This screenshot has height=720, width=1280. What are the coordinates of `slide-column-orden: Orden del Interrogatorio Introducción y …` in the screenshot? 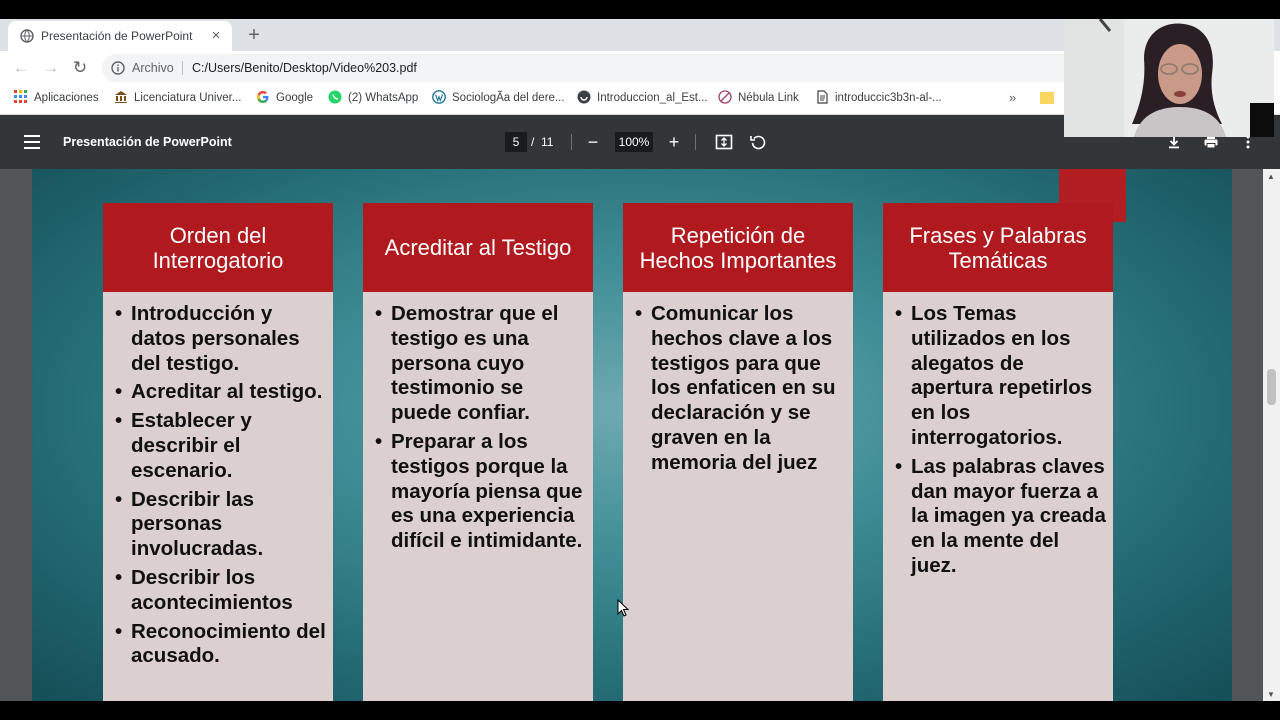 It's located at (218, 452).